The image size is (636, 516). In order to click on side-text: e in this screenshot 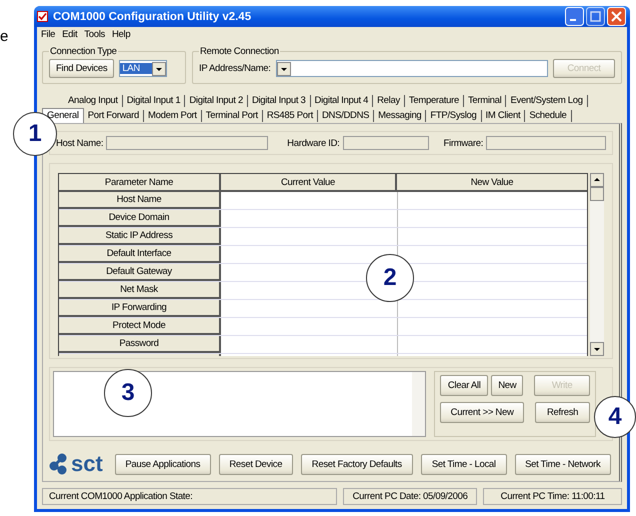, I will do `click(4, 36)`.